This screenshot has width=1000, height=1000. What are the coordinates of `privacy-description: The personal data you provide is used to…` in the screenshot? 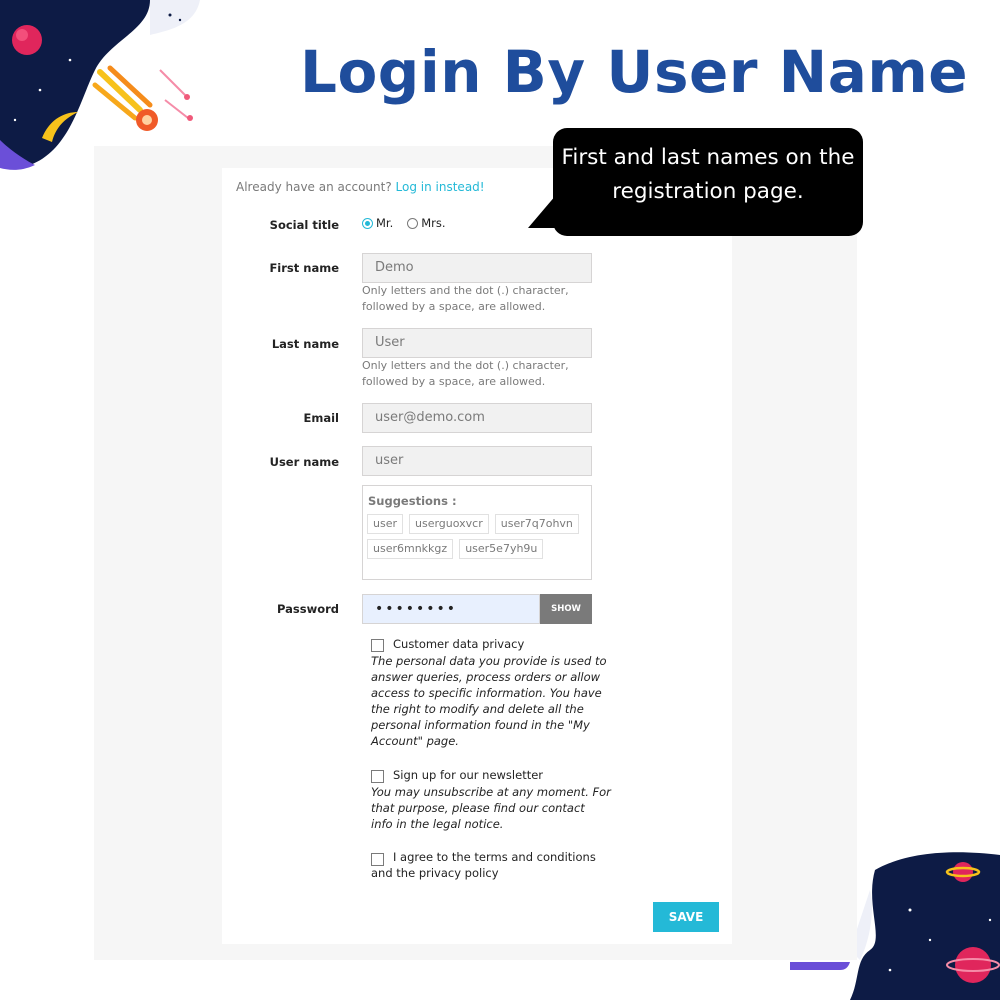 It's located at (489, 701).